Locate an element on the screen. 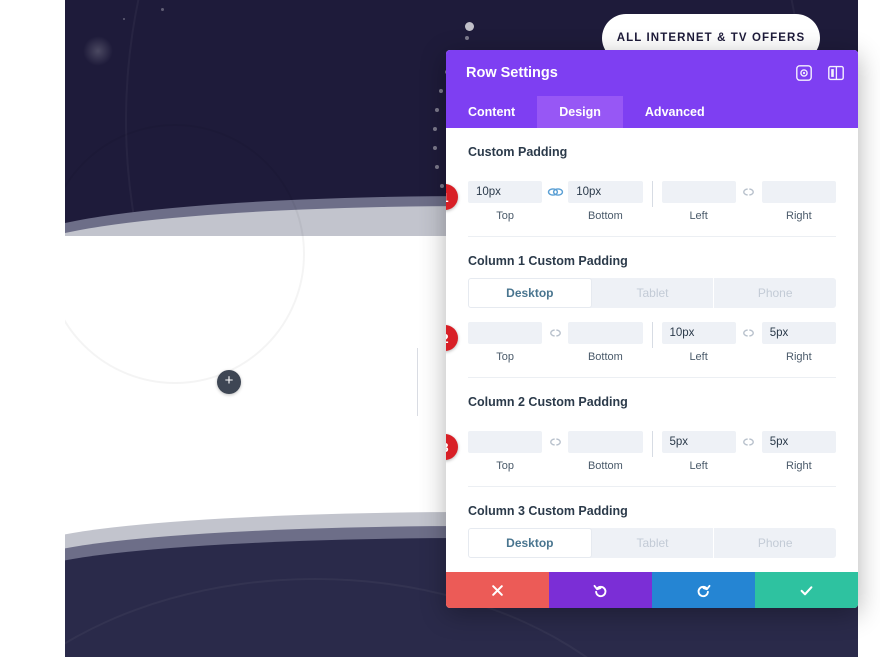 This screenshot has width=880, height=657. save-button is located at coordinates (806, 590).